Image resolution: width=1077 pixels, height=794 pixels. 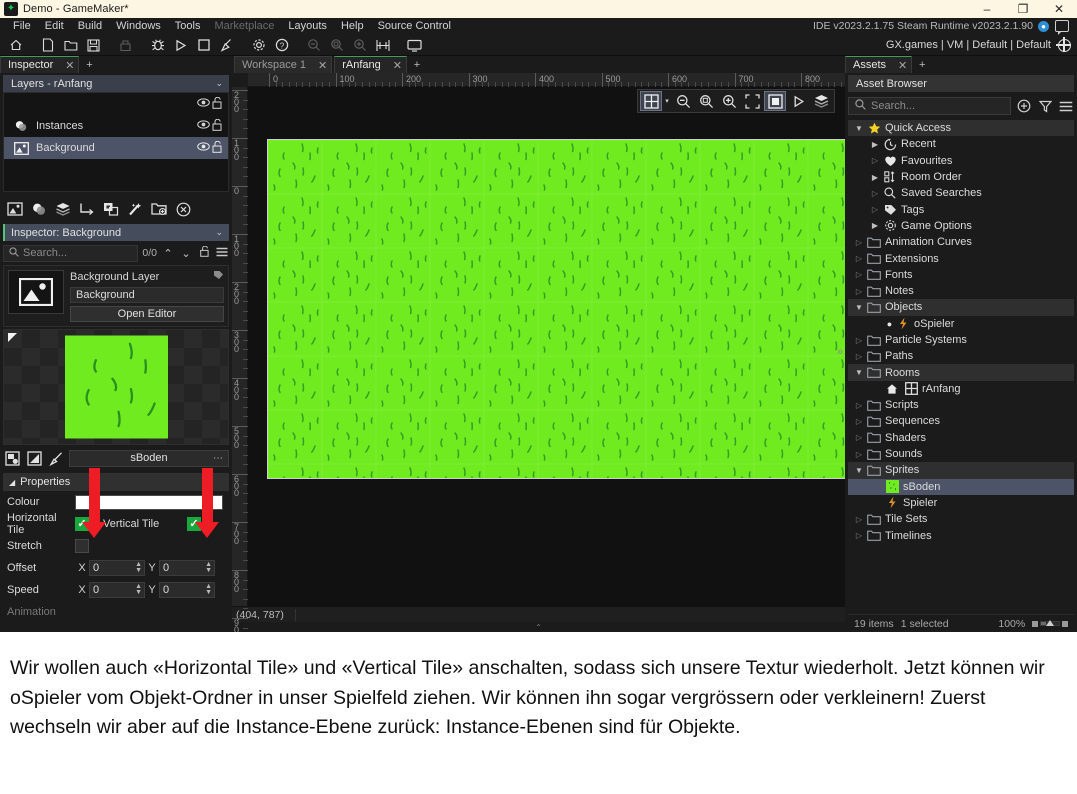 I want to click on asset-tree-item: ▼ Objects, so click(x=961, y=307).